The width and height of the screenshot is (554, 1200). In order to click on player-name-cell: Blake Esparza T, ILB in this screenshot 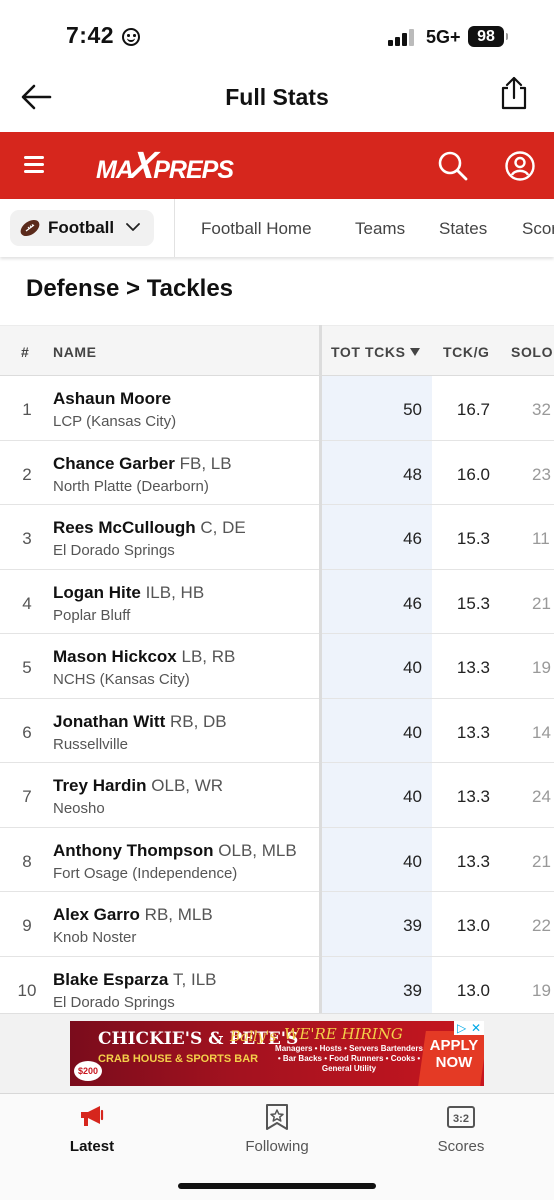, I will do `click(135, 980)`.